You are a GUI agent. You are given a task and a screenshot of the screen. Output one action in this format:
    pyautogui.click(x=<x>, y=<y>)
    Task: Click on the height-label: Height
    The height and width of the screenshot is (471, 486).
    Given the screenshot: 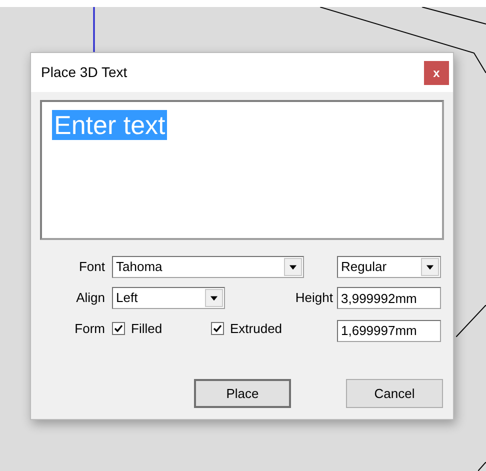 What is the action you would take?
    pyautogui.click(x=313, y=298)
    